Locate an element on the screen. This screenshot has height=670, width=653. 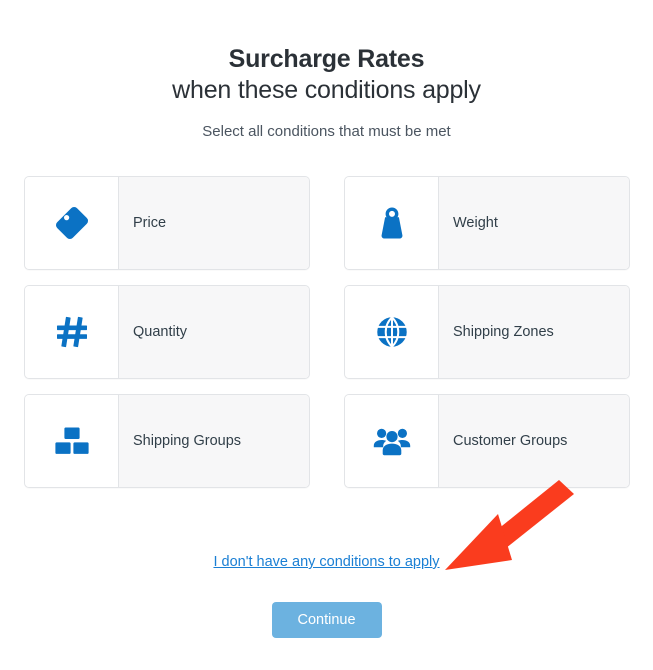
weight-icon is located at coordinates (392, 223).